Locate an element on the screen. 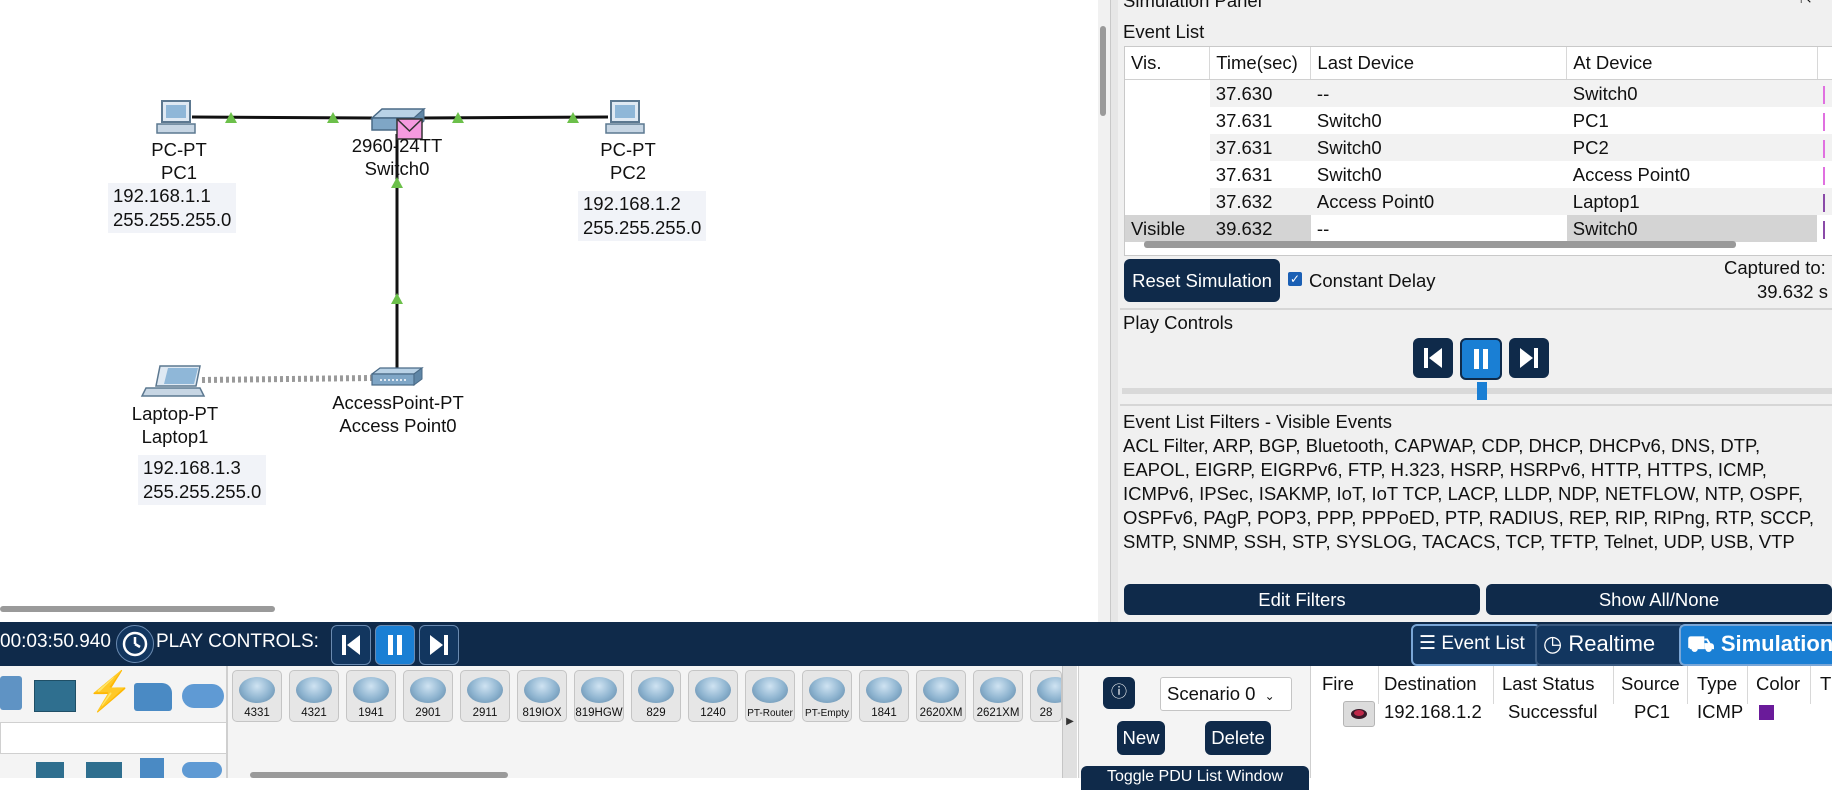 Image resolution: width=1832 pixels, height=790 pixels. pc1-icon is located at coordinates (176, 117).